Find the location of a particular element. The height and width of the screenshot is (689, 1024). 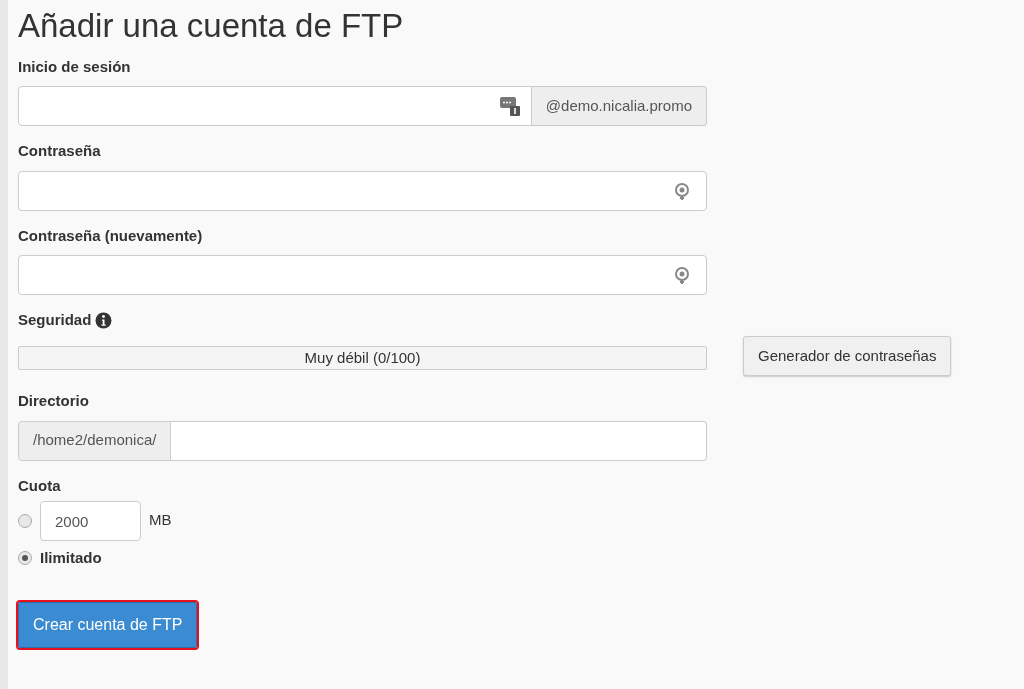

field-label: Cuota is located at coordinates (39, 485).